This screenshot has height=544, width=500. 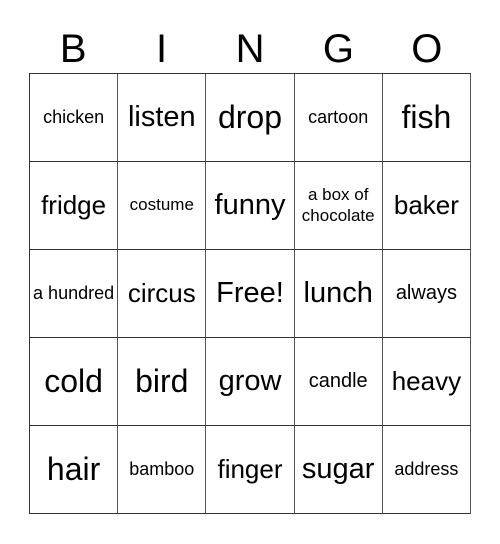 I want to click on bingo-cell-text: fridge, so click(x=74, y=204).